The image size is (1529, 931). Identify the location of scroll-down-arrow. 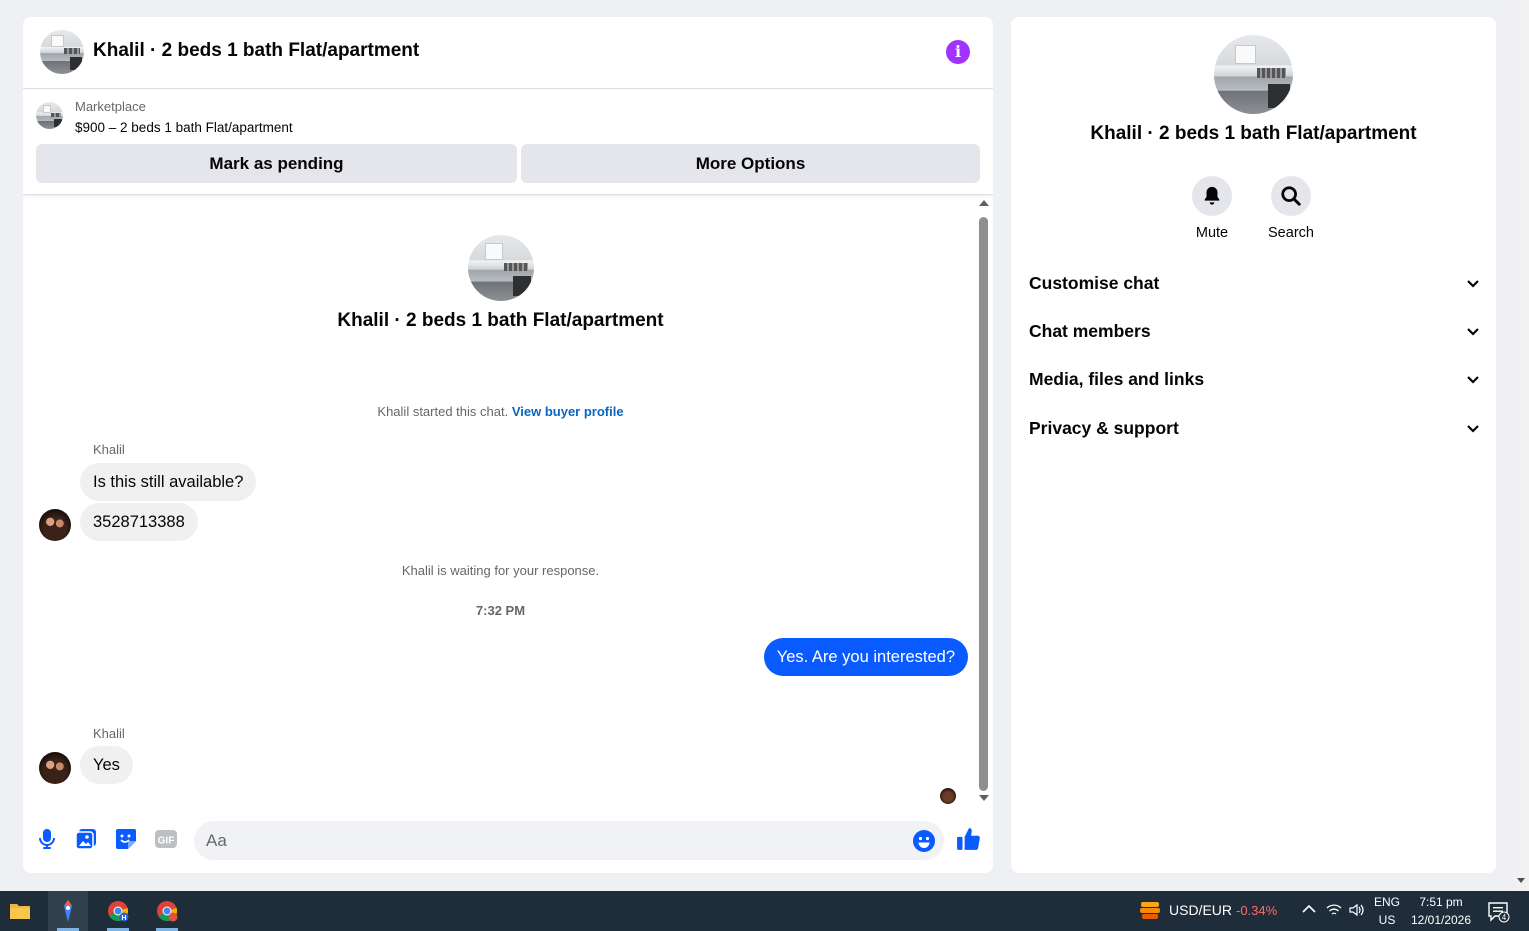
(984, 798).